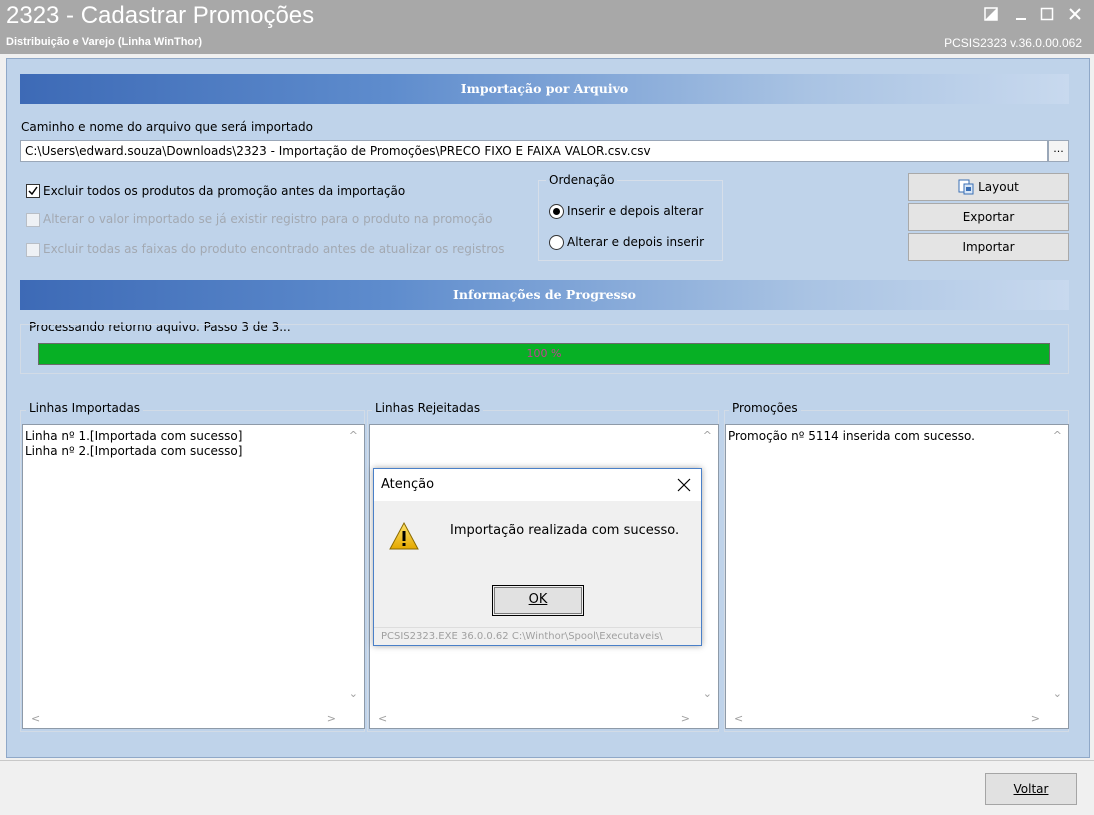 Image resolution: width=1094 pixels, height=815 pixels. I want to click on ok-button-label: OK, so click(538, 599).